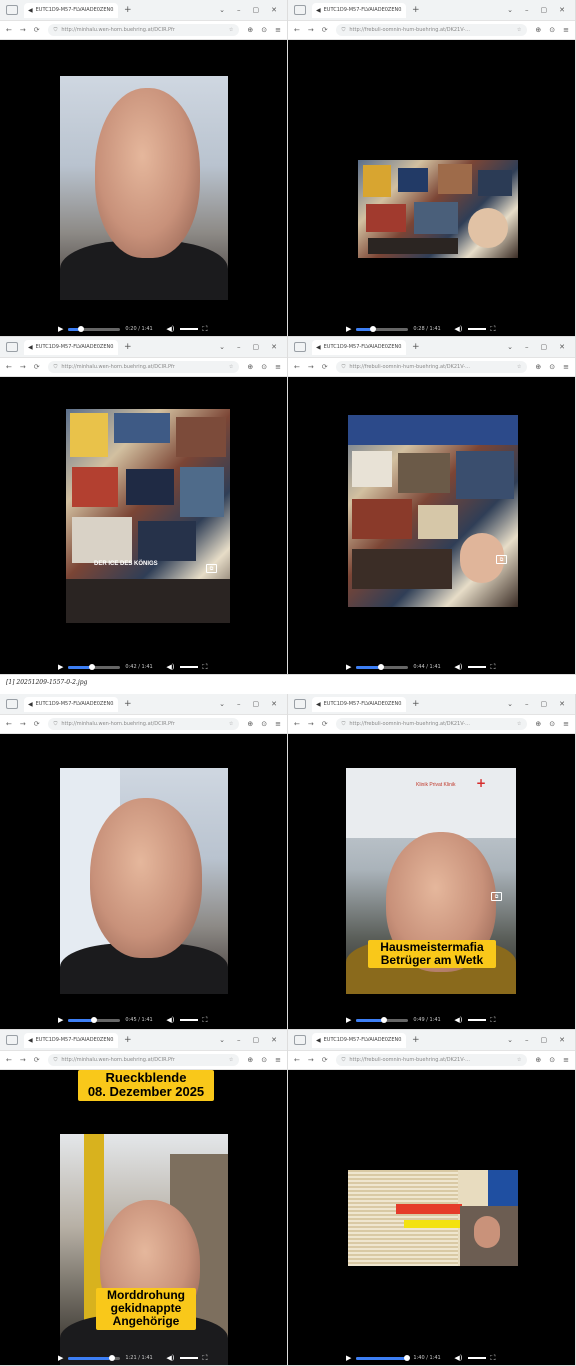  What do you see at coordinates (431, 525) in the screenshot?
I see `video-player: ⧉ ▶ 0:44 / 1:41 ◀) ⛶` at bounding box center [431, 525].